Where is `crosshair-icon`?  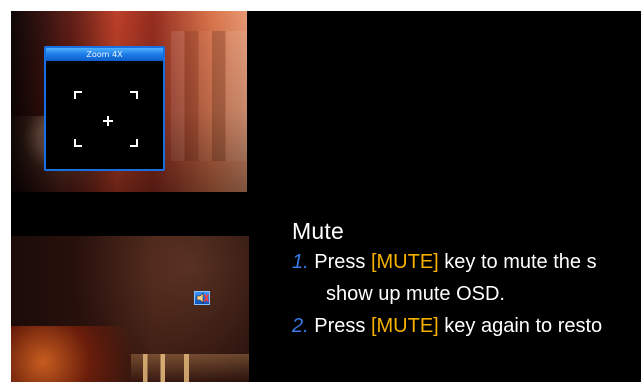 crosshair-icon is located at coordinates (108, 121).